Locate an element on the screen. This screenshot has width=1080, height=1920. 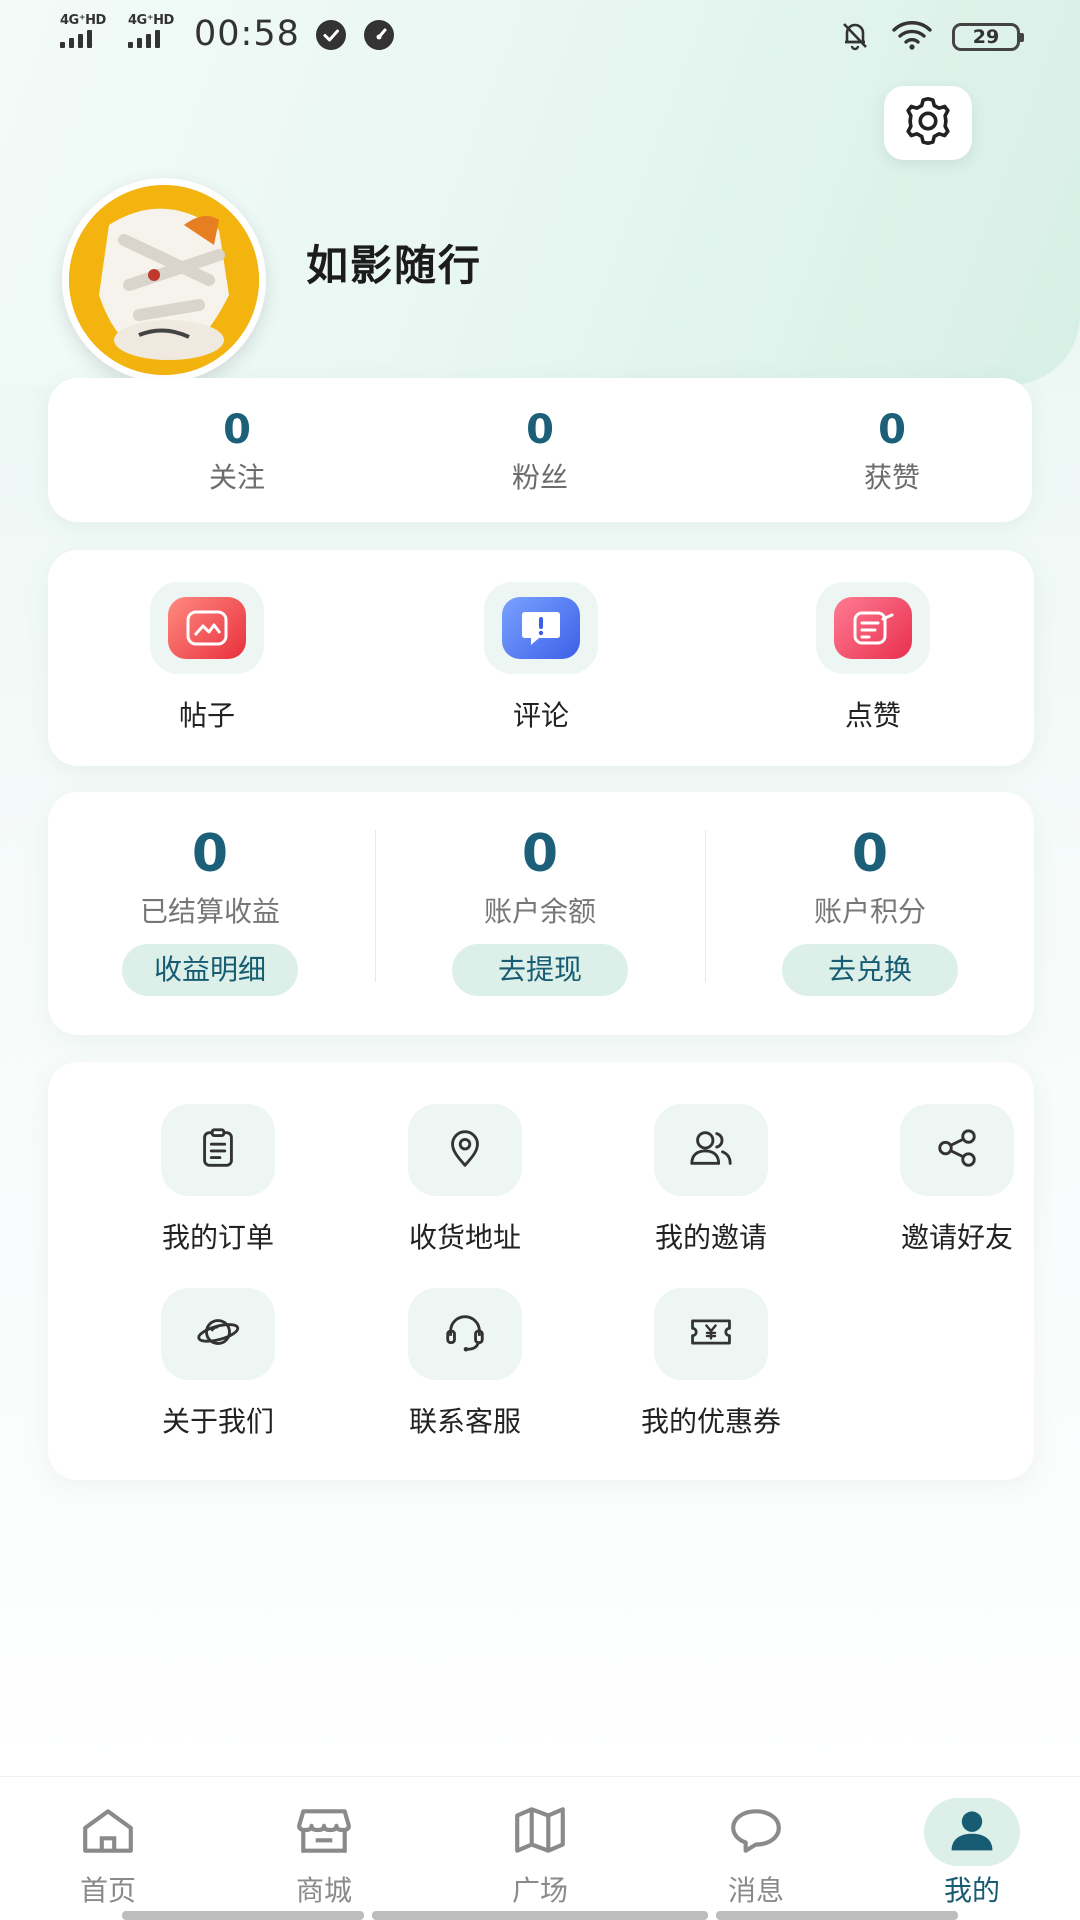
service-label: 联系客服 is located at coordinates (464, 1421).